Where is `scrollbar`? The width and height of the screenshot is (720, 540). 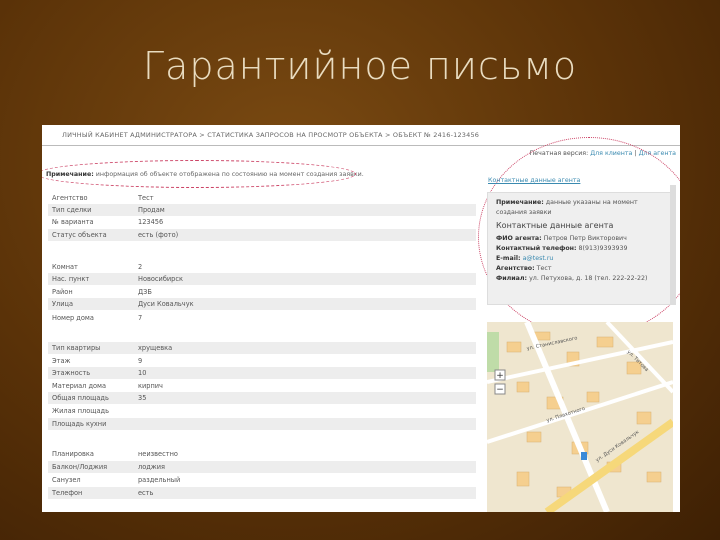 scrollbar is located at coordinates (673, 245).